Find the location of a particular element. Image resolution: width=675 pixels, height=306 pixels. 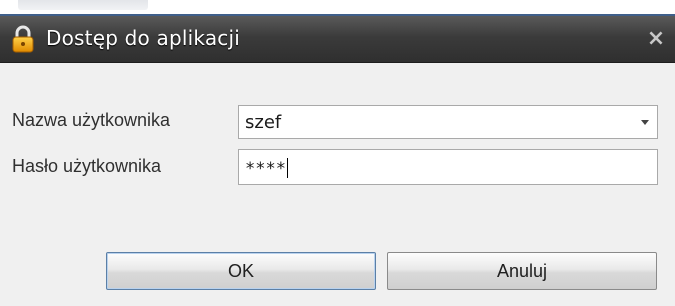

username-label: Nazwa użytkownika is located at coordinates (91, 120).